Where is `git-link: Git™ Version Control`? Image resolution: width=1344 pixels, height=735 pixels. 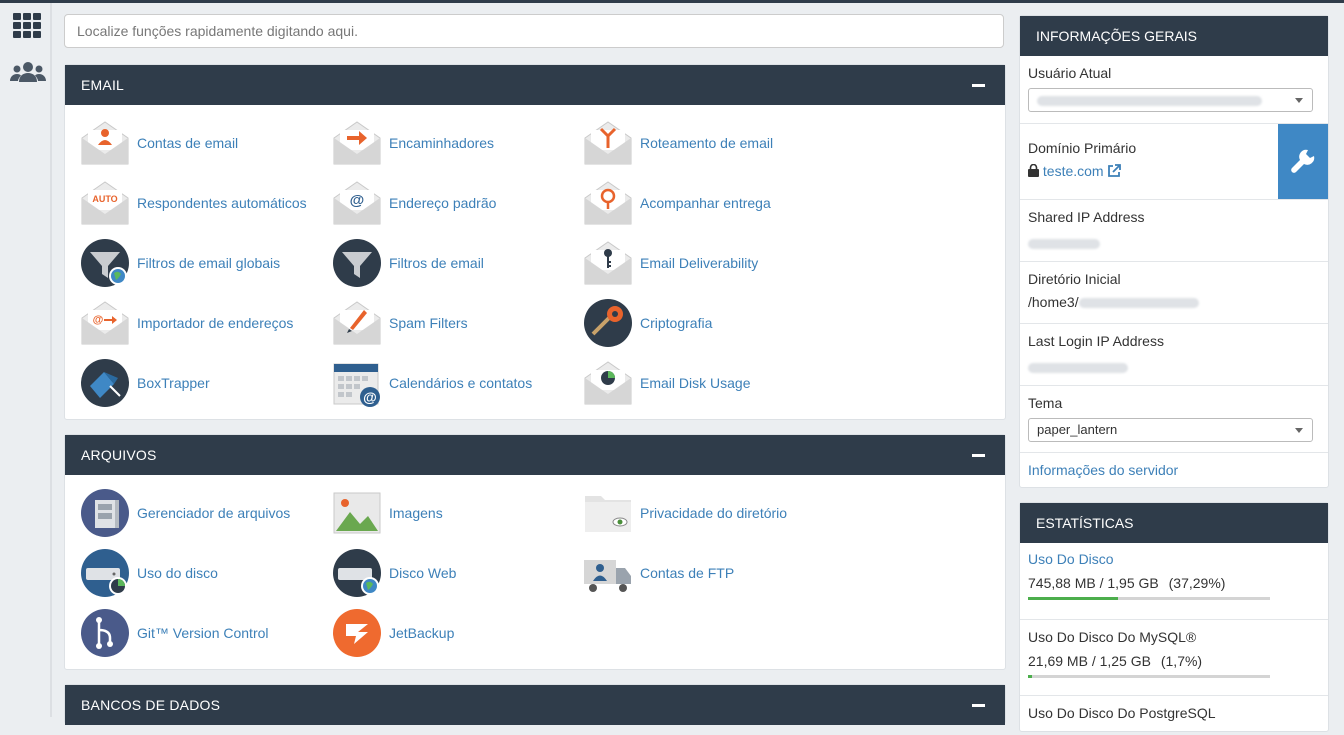
git-link: Git™ Version Control is located at coordinates (174, 633).